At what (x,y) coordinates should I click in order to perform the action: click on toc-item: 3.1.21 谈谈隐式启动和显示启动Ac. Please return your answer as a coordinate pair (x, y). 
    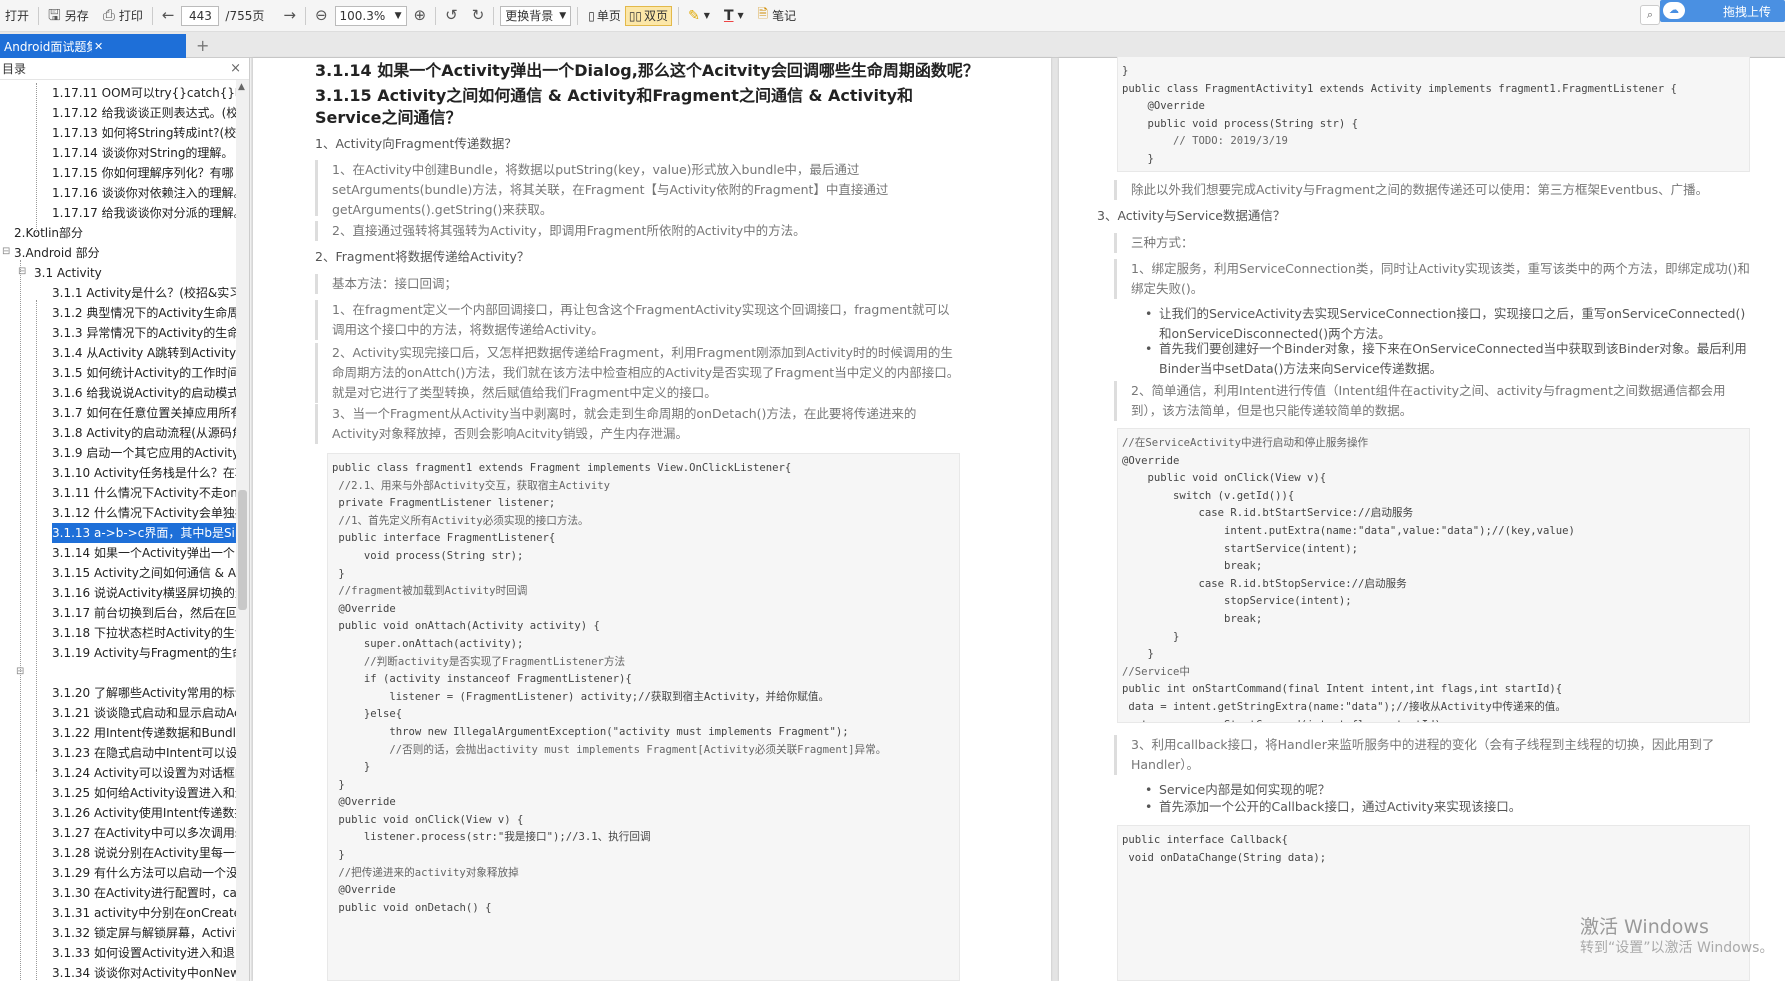
    Looking at the image, I should click on (144, 713).